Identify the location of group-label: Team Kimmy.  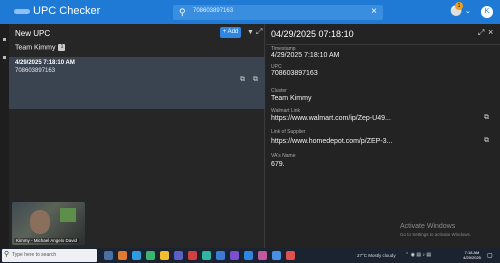
(35, 48).